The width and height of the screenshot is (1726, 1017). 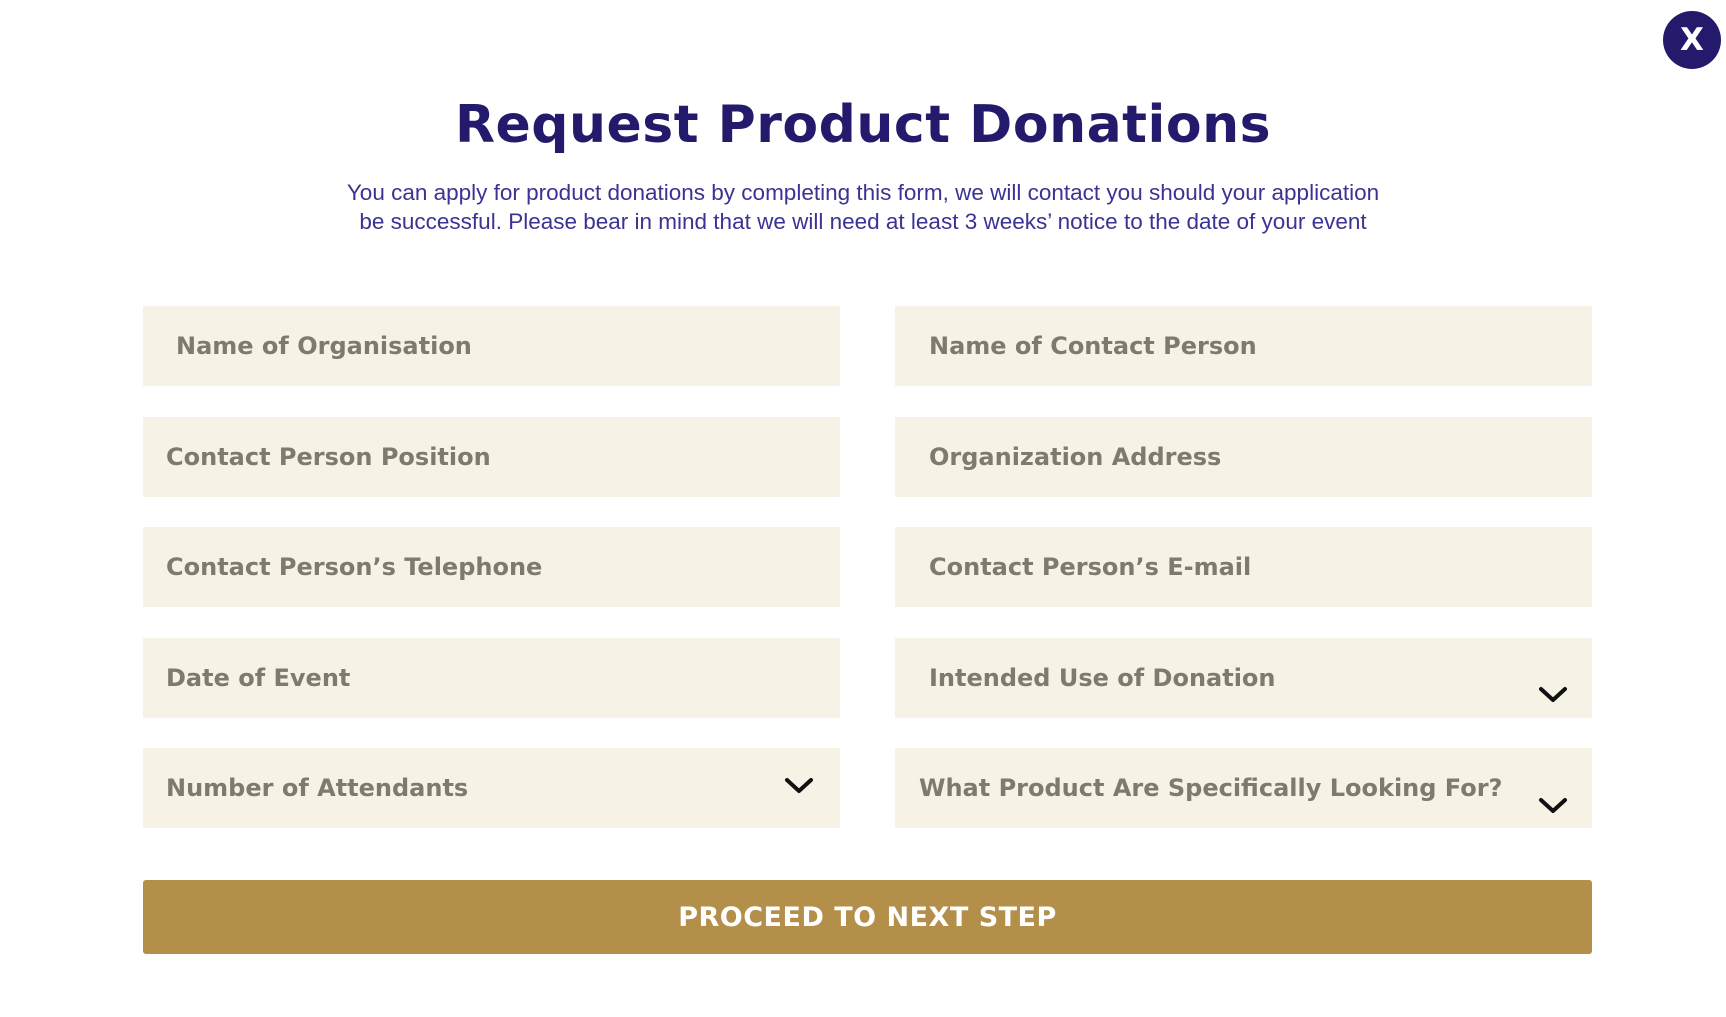 I want to click on event-date-field: Date of Event, so click(x=491, y=678).